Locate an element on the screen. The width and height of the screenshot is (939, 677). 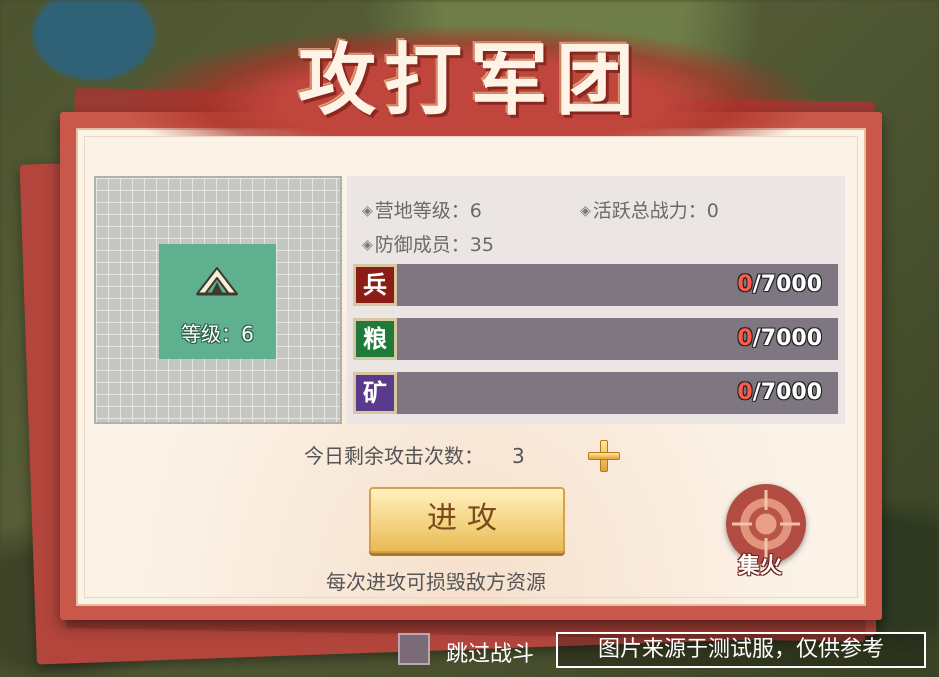
add-attacks-plus-icon is located at coordinates (603, 455).